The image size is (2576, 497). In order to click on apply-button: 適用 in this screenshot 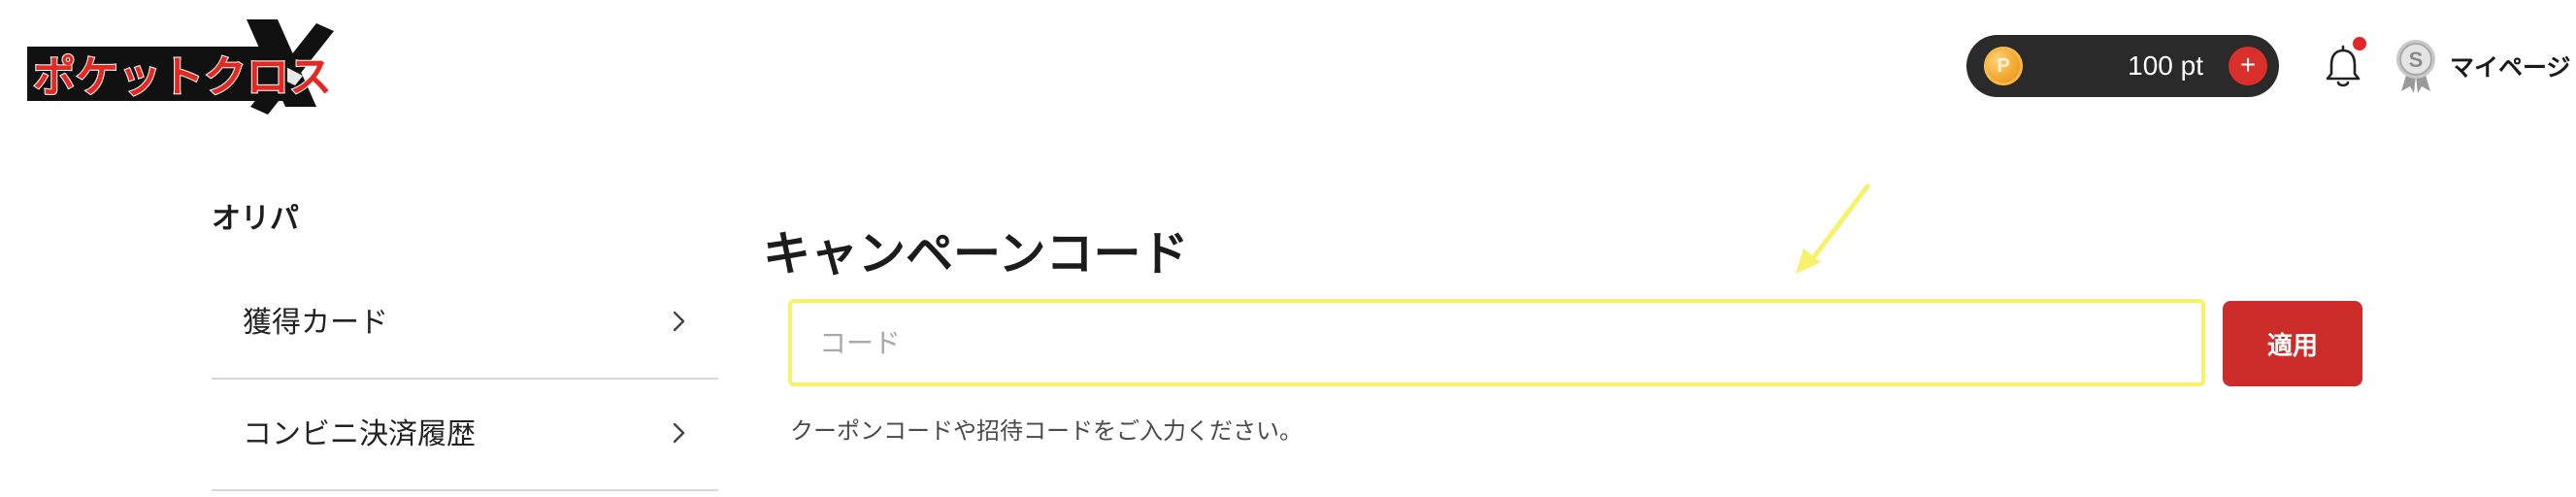, I will do `click(2292, 343)`.